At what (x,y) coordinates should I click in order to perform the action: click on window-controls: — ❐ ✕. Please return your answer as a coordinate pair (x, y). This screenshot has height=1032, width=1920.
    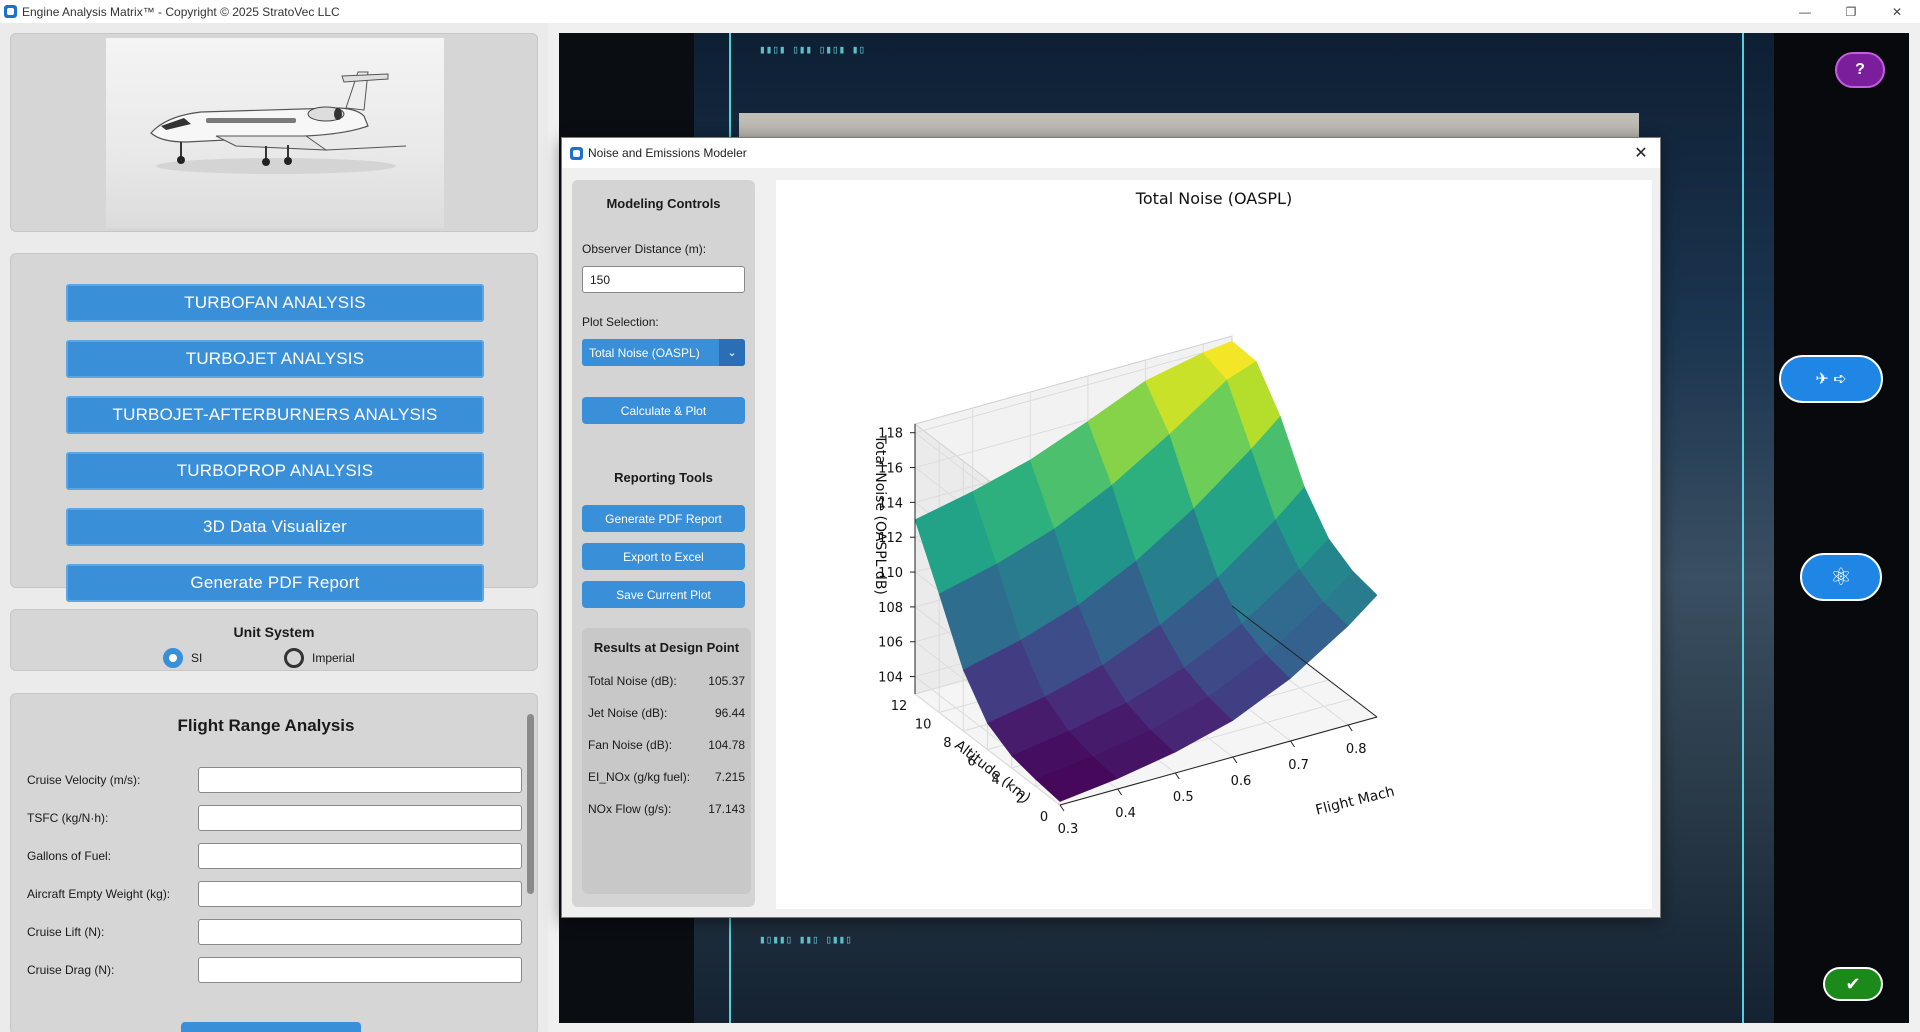
    Looking at the image, I should click on (1851, 11).